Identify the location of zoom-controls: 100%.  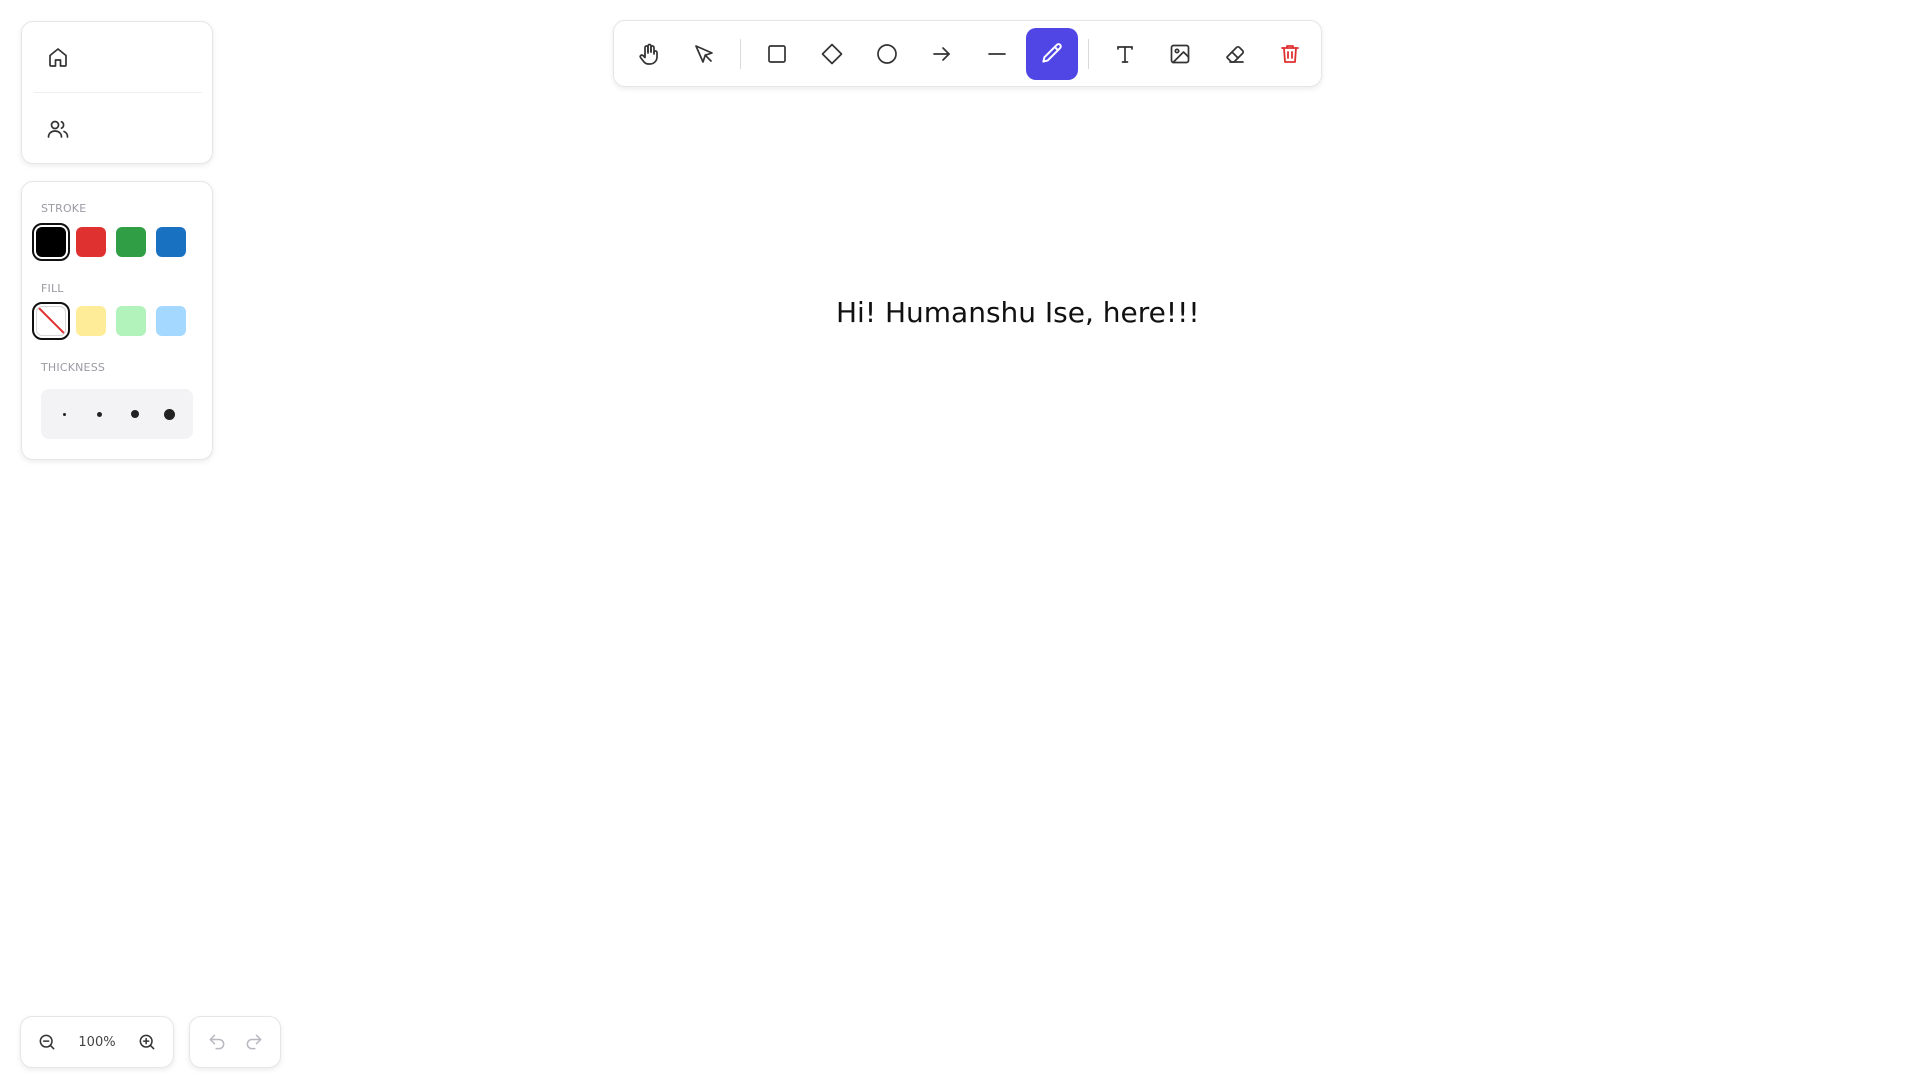
(97, 1042).